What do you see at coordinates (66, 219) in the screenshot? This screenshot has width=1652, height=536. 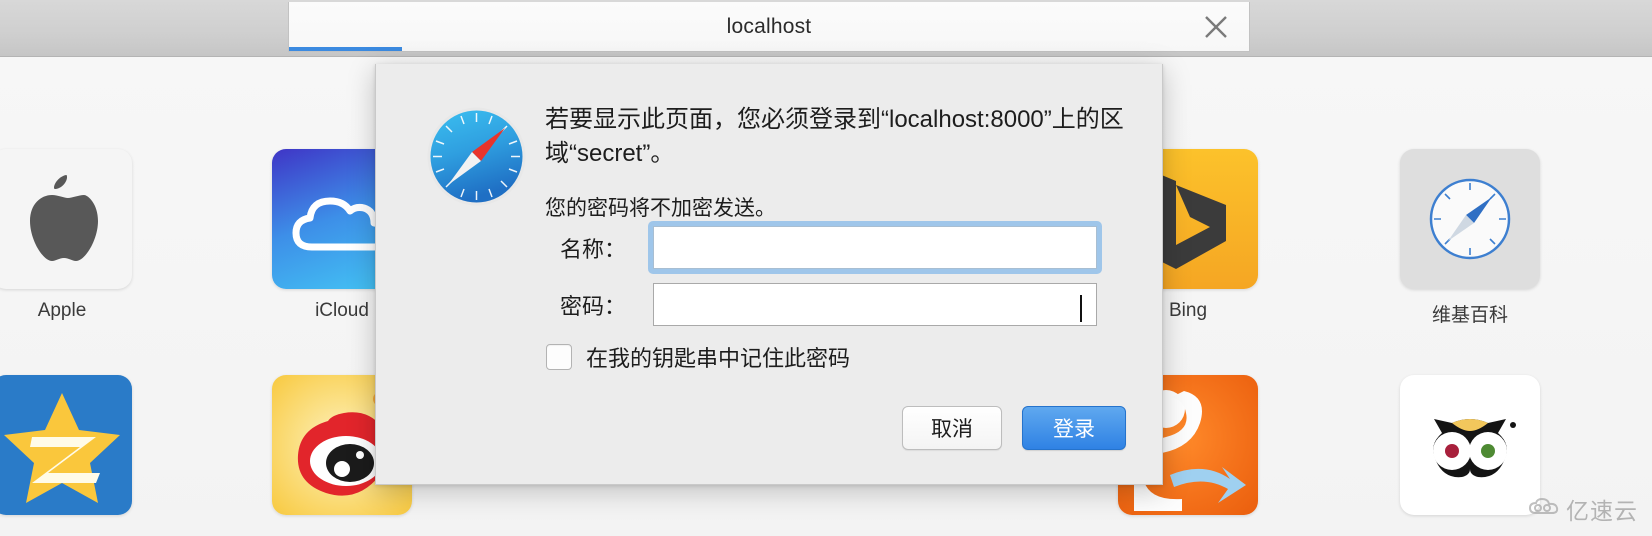 I see `apple-logo-icon` at bounding box center [66, 219].